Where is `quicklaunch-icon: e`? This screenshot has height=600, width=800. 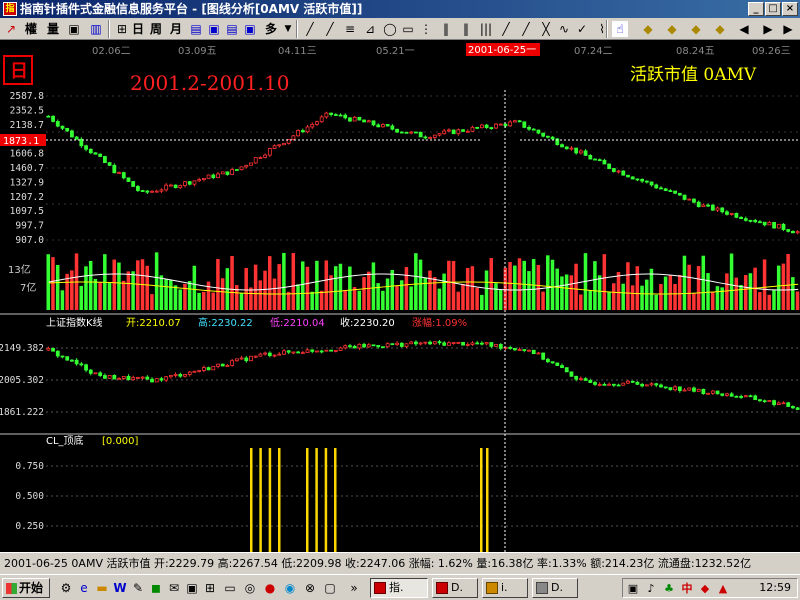 quicklaunch-icon: e is located at coordinates (84, 588).